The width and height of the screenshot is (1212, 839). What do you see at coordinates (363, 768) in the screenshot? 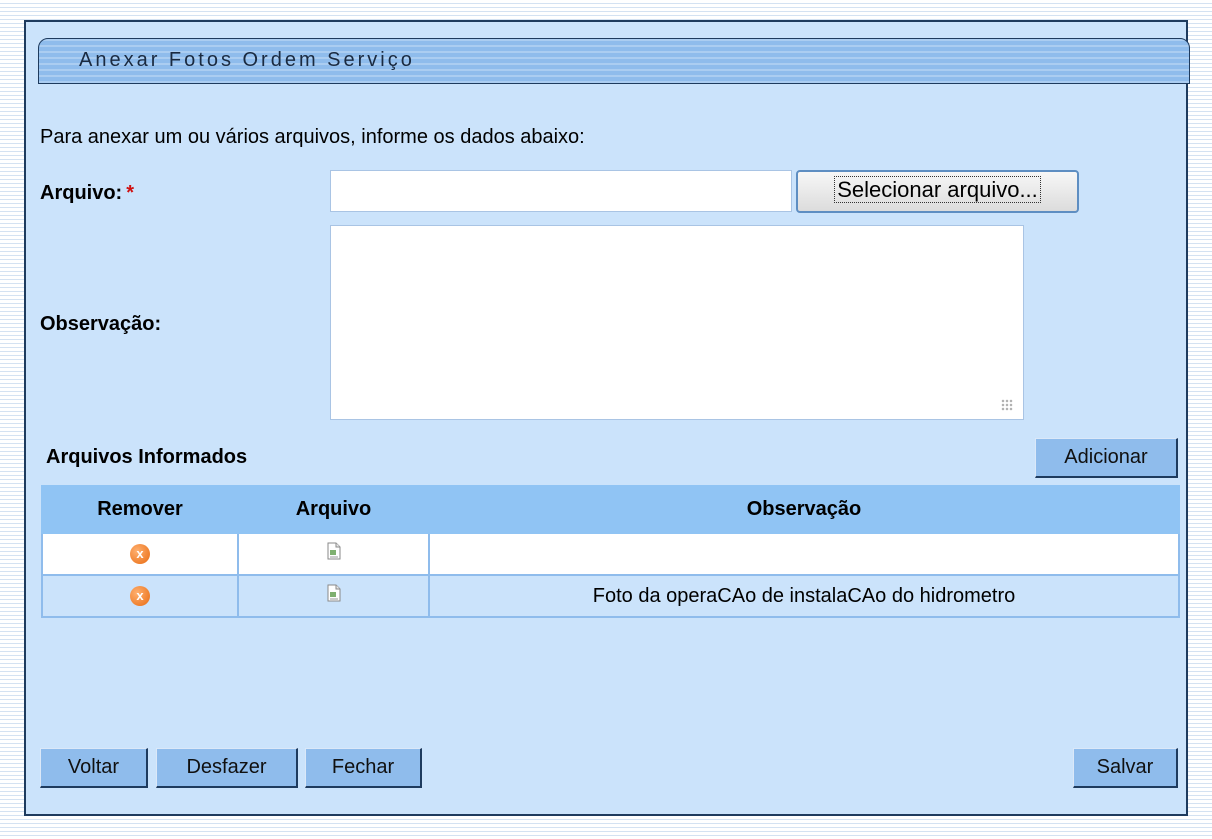
I see `fechar-button: Fechar` at bounding box center [363, 768].